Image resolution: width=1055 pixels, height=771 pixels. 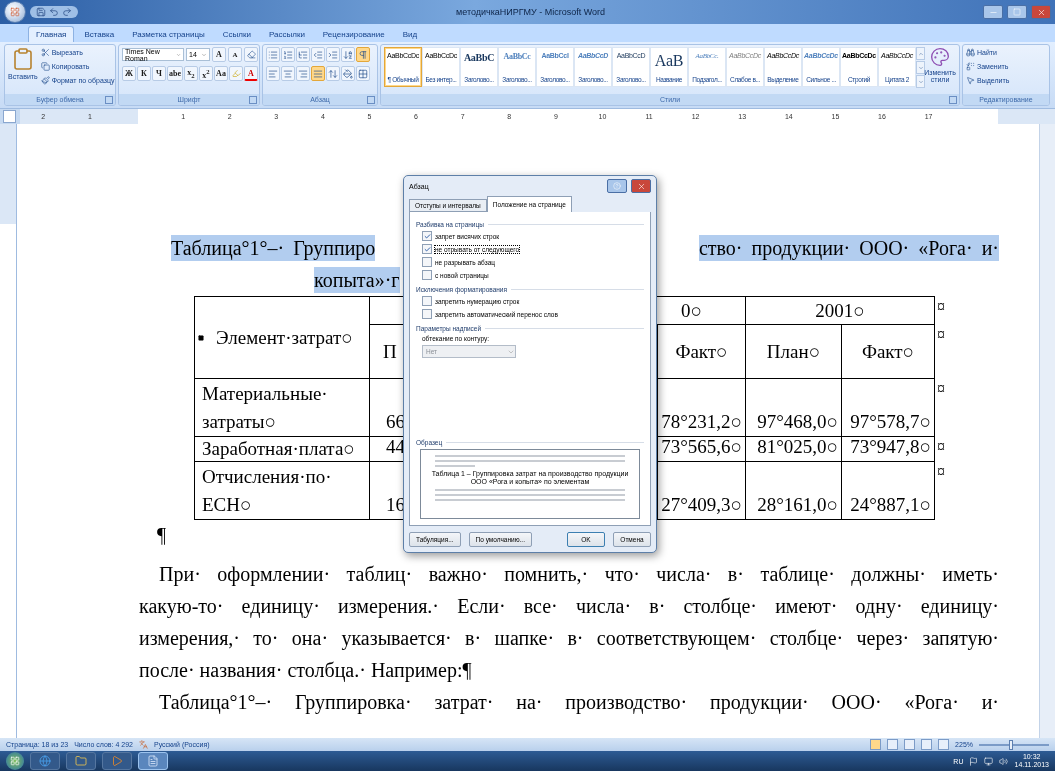 I want to click on increase-indent-icon, so click(x=333, y=54).